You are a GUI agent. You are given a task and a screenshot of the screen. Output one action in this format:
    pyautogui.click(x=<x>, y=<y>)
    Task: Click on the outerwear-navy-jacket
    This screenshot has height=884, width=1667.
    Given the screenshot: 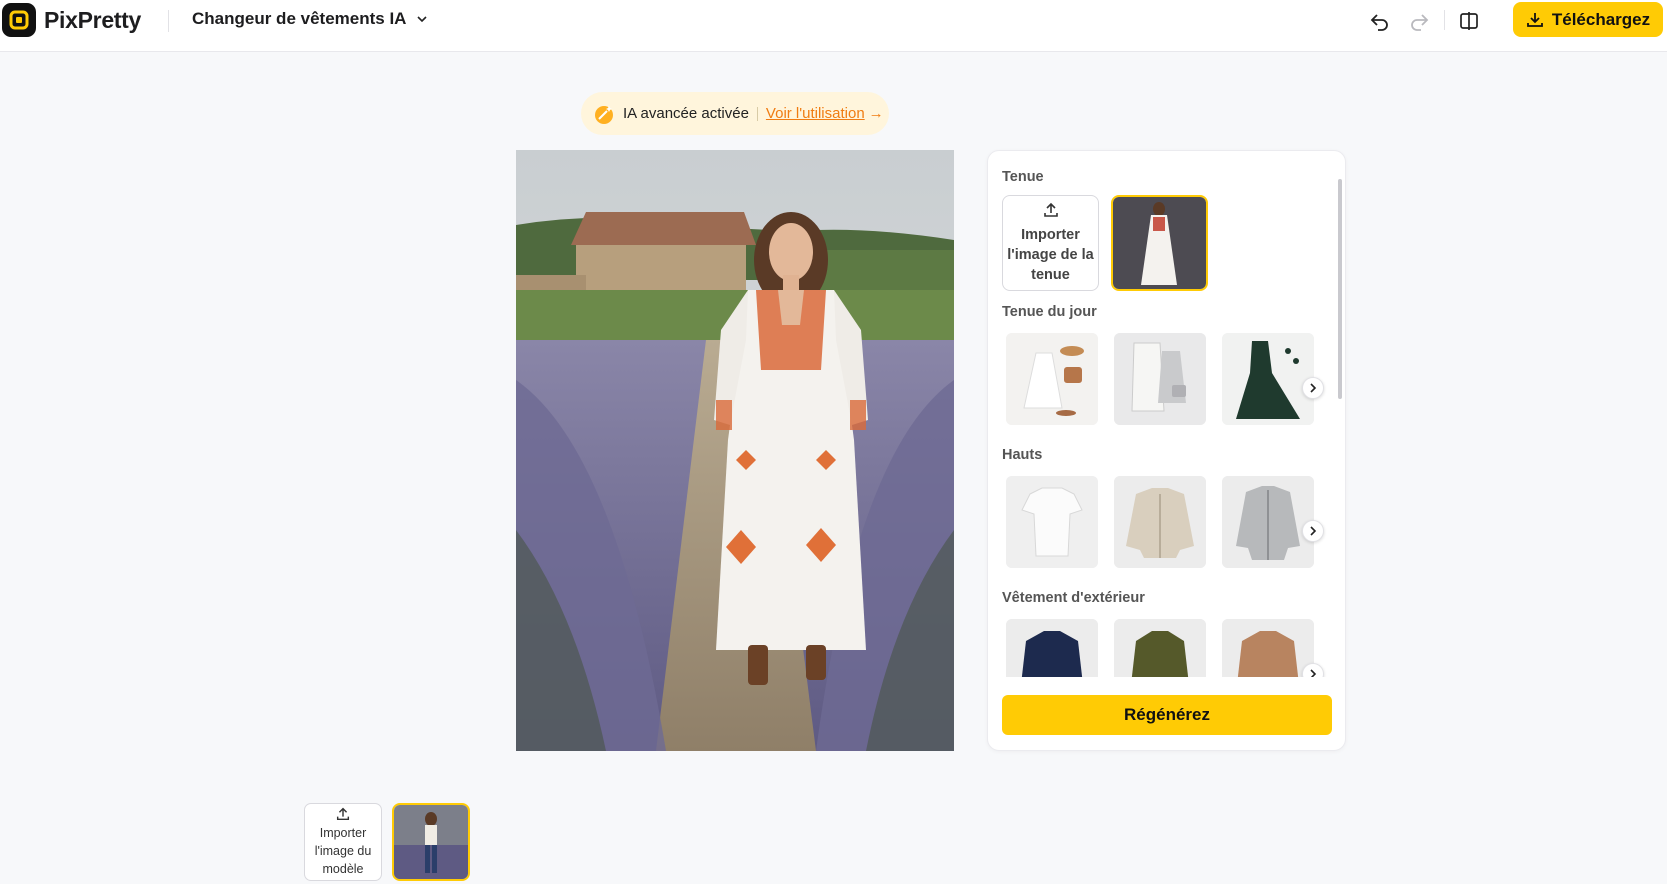 What is the action you would take?
    pyautogui.click(x=1052, y=648)
    